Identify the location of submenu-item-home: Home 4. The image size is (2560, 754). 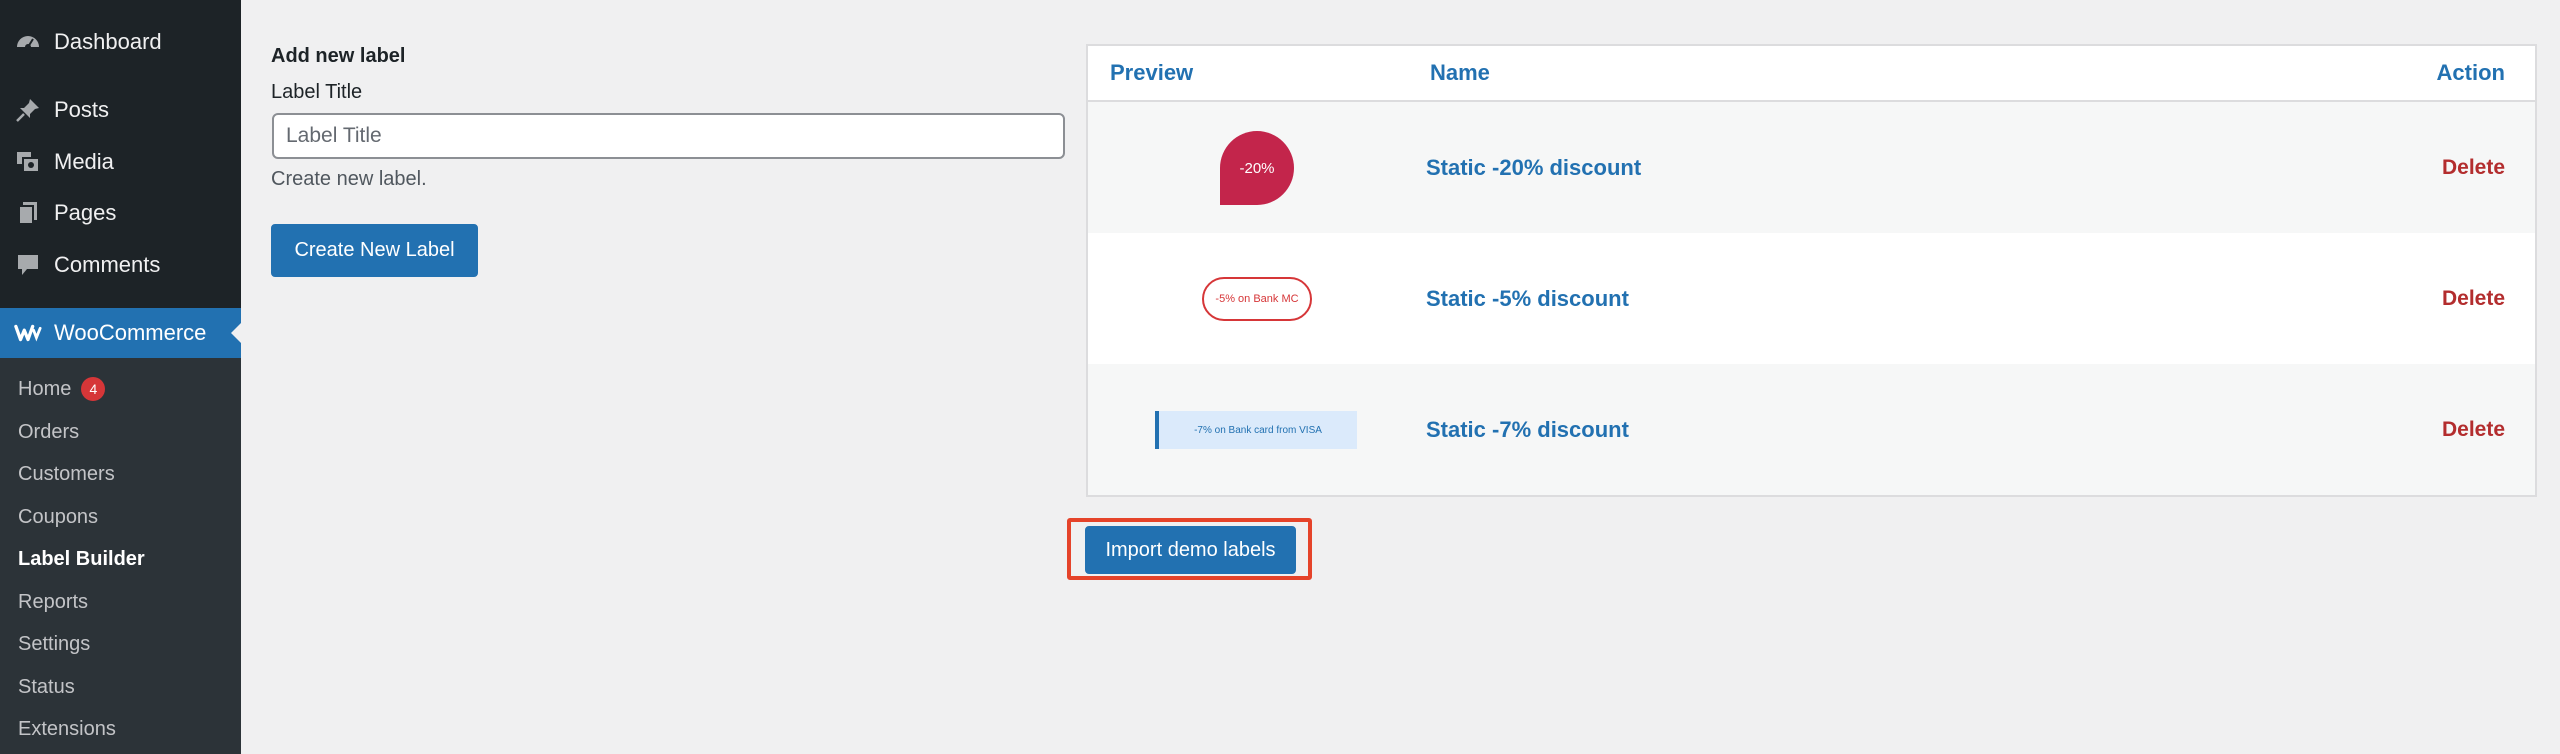
(62, 389).